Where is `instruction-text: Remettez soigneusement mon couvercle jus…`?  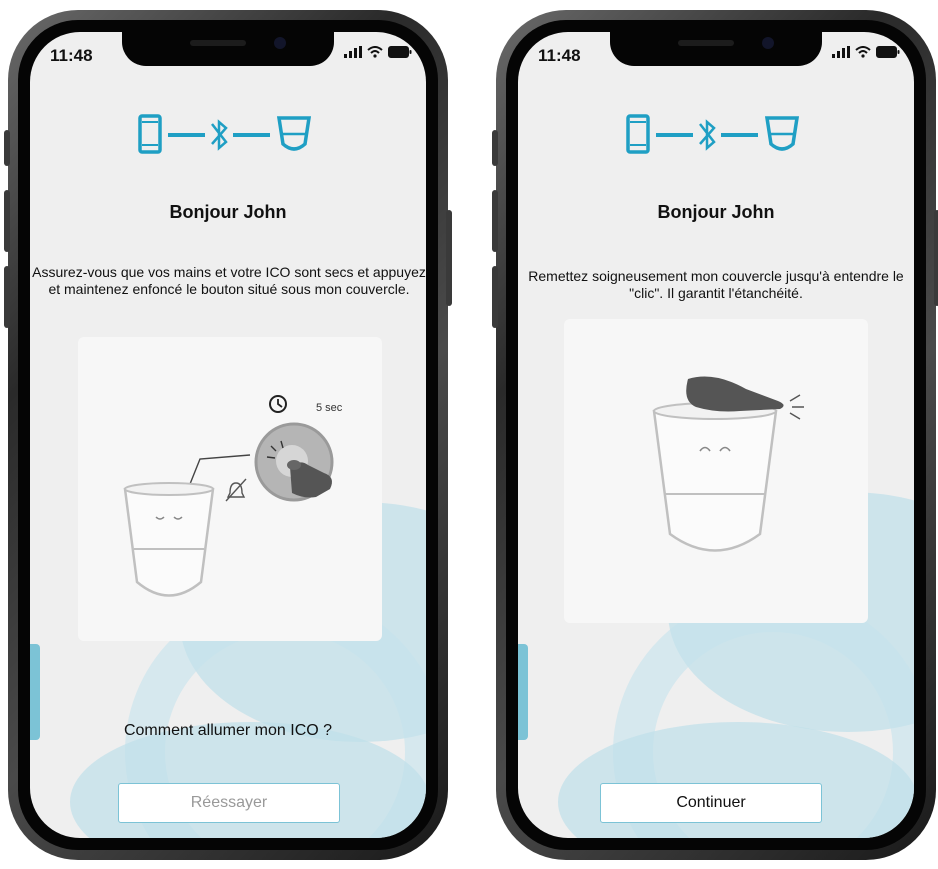
instruction-text: Remettez soigneusement mon couvercle jus… is located at coordinates (716, 284).